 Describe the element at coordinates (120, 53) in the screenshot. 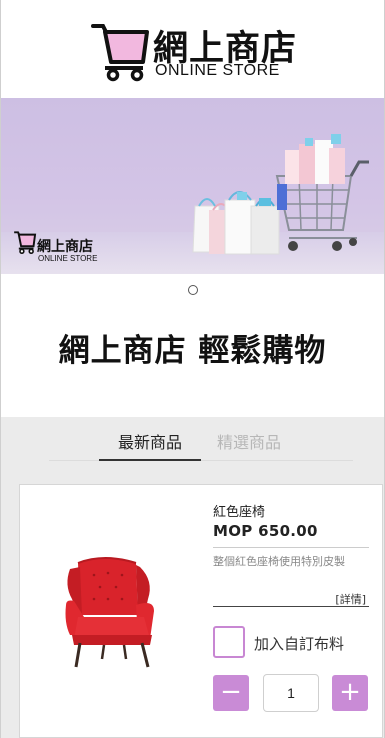

I see `shopping-cart-icon` at that location.